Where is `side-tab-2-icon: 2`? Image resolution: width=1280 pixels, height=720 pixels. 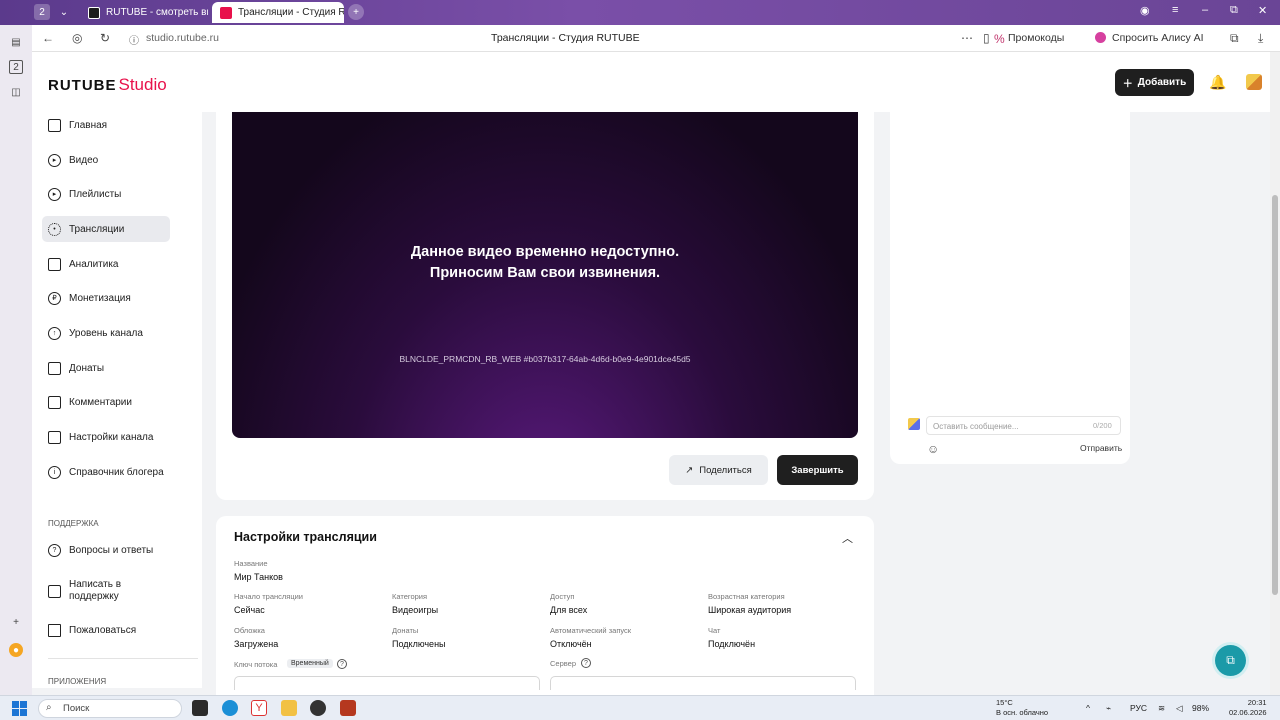 side-tab-2-icon: 2 is located at coordinates (16, 67).